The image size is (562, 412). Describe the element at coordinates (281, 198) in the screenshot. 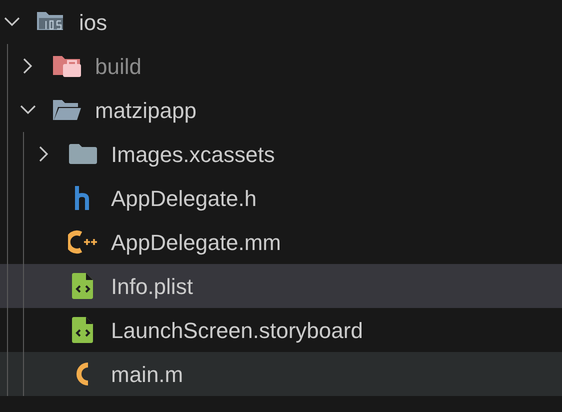

I see `tree-item: AppDelegate.h` at that location.